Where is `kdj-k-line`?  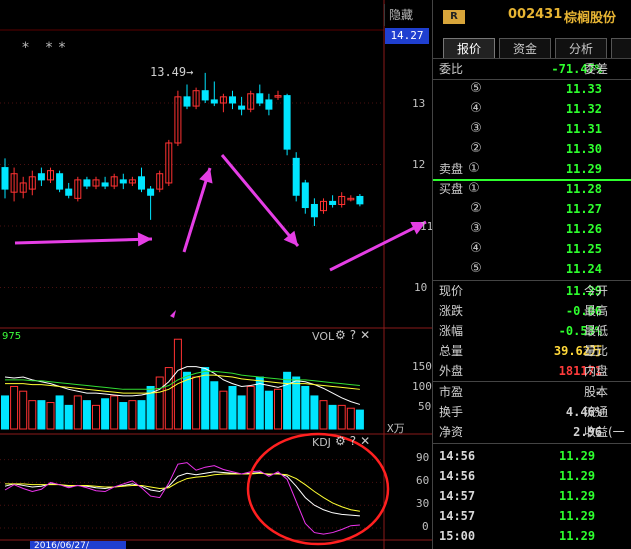
kdj-k-line is located at coordinates (182, 494).